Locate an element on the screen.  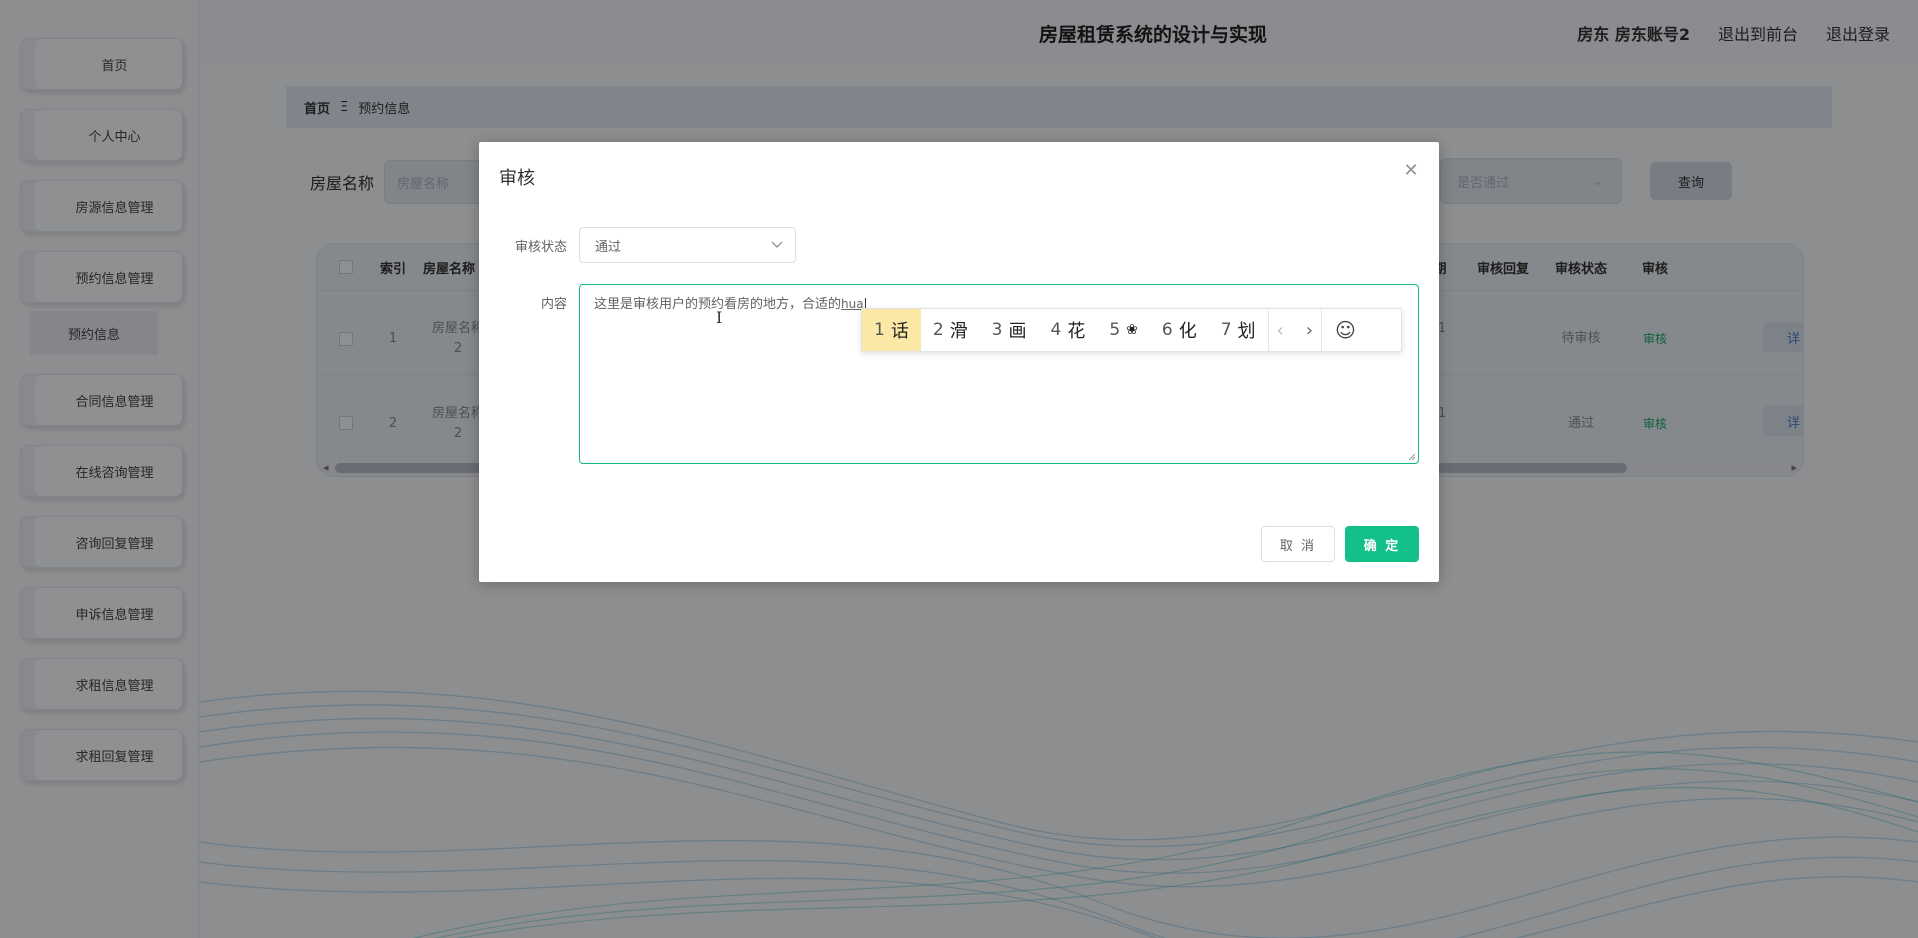
ime-candidate-bar: 1话 2滑 3画 4花 5 ❀ 6化 7划 ‹ › ☺ is located at coordinates (1131, 330).